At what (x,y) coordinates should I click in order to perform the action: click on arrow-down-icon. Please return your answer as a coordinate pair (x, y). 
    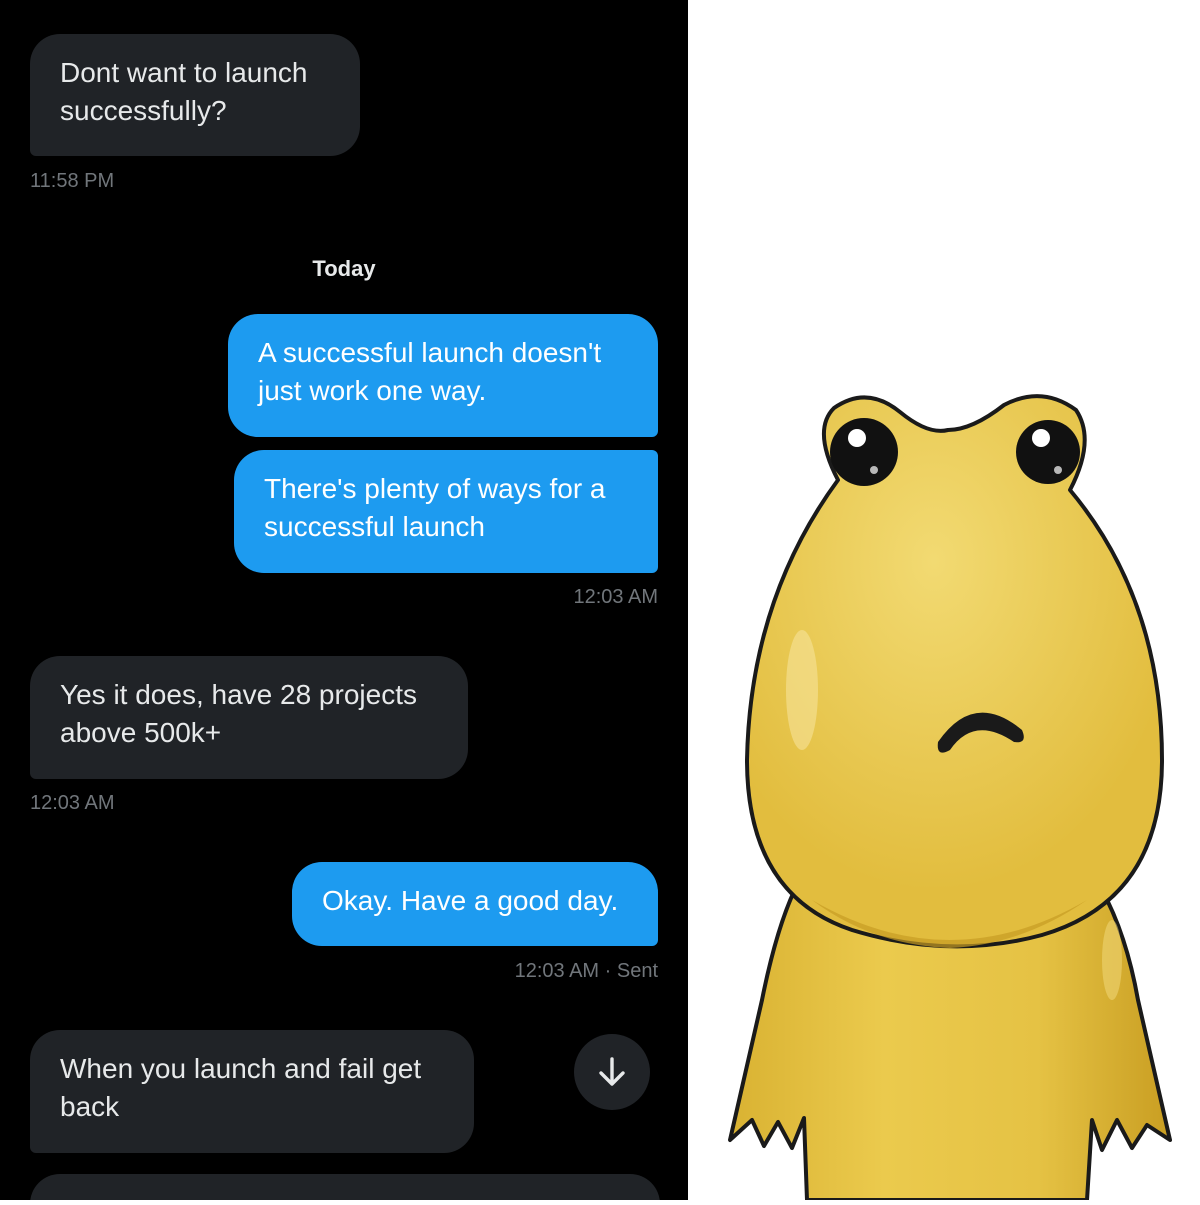
    Looking at the image, I should click on (612, 1071).